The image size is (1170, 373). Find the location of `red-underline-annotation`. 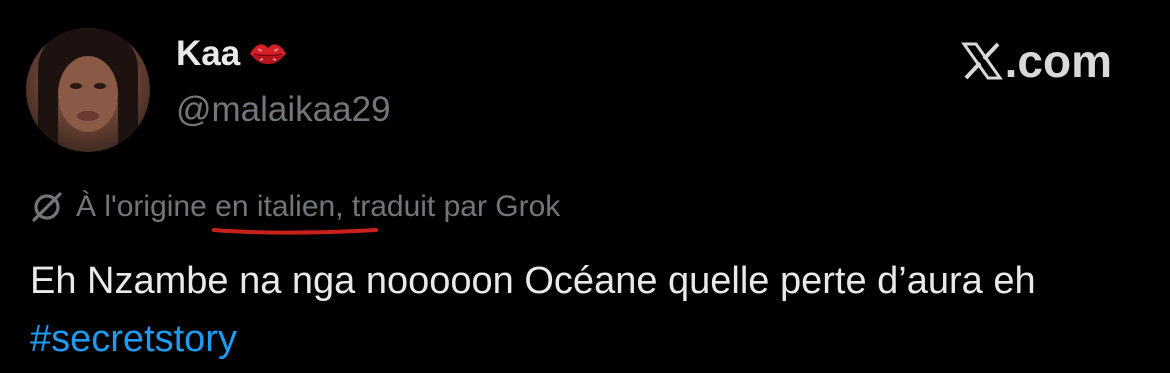

red-underline-annotation is located at coordinates (295, 231).